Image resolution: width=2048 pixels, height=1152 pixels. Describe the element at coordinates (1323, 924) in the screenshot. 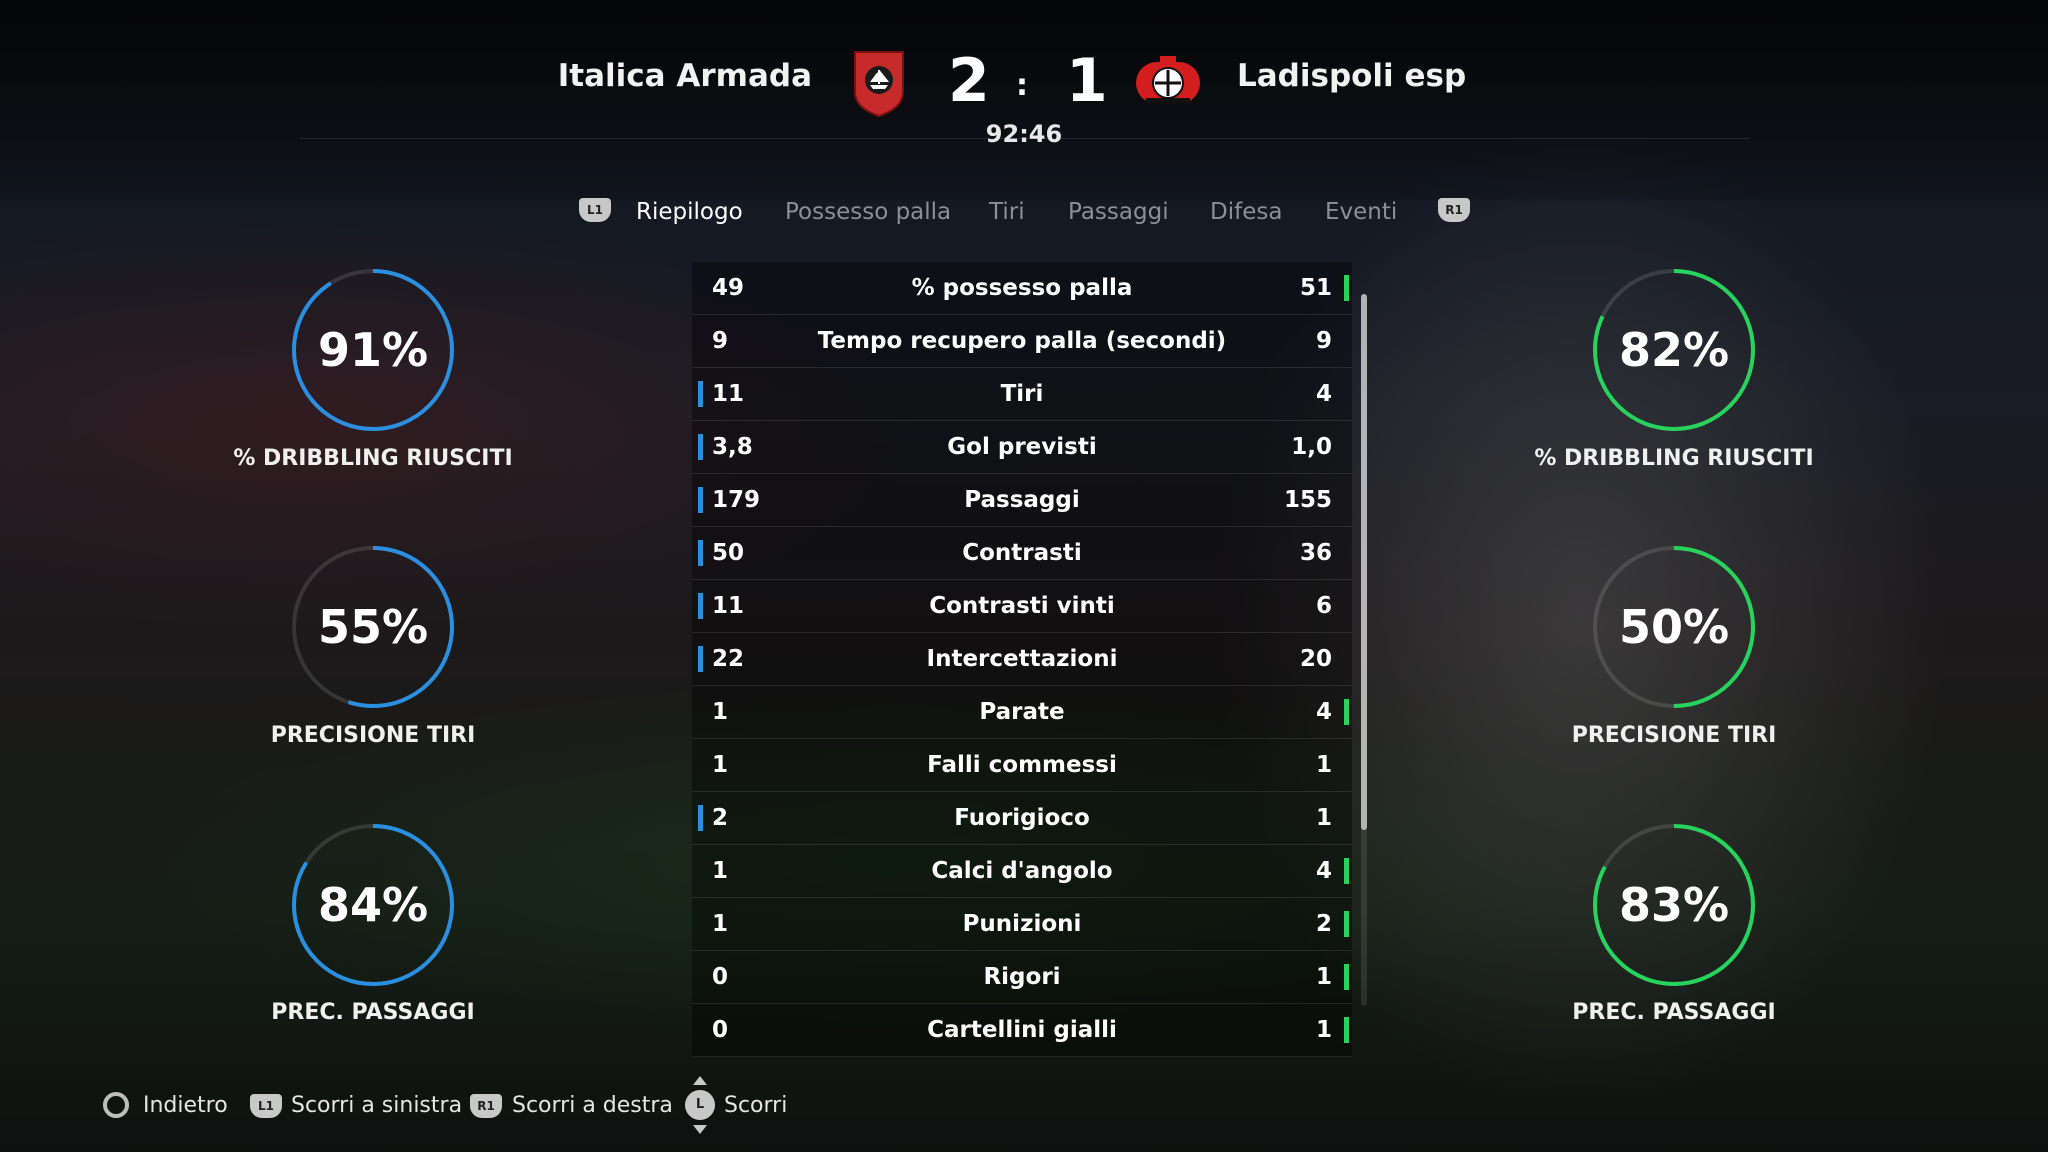

I see `away-stat-value: 2` at that location.